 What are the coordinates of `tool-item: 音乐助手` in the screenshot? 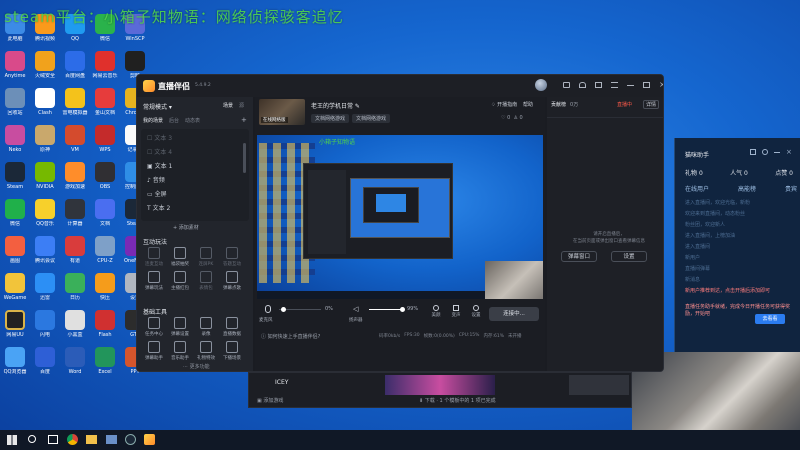 It's located at (180, 351).